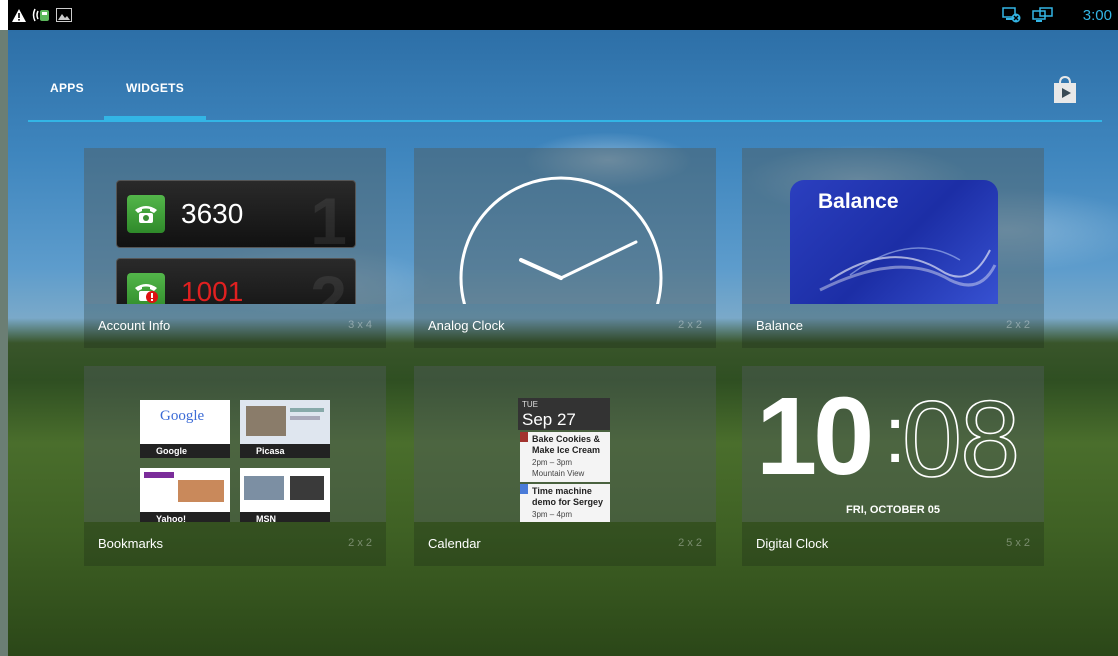 The height and width of the screenshot is (656, 1118). What do you see at coordinates (235, 444) in the screenshot?
I see `widget-preview: Google Google Picasa Yahoo! MSN` at bounding box center [235, 444].